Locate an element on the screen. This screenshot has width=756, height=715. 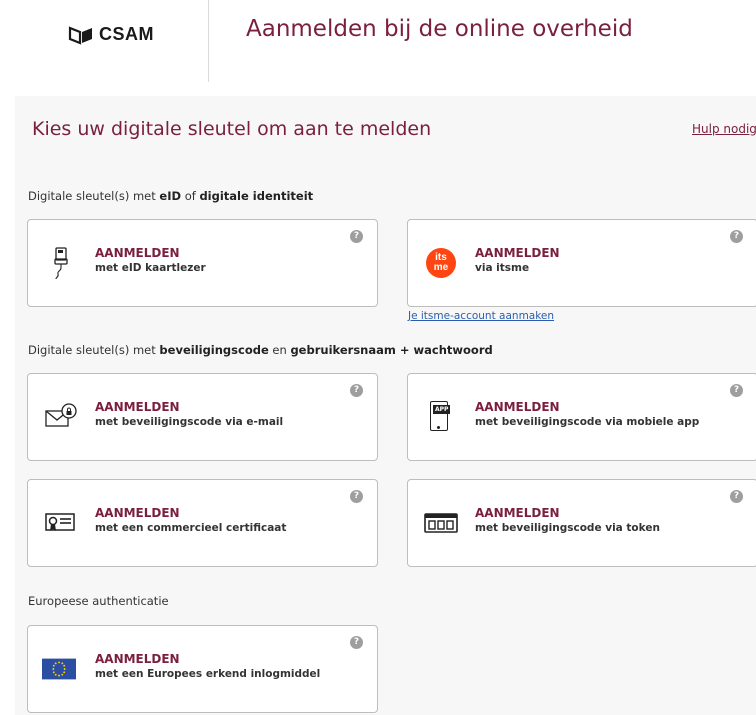
token-icon is located at coordinates (441, 523).